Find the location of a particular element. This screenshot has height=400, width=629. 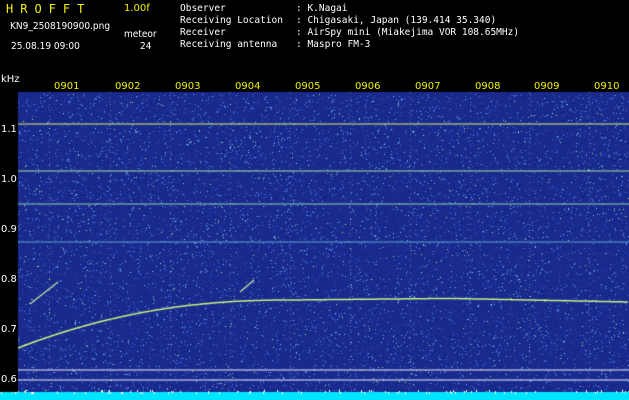

observer-label: Observer is located at coordinates (203, 8).